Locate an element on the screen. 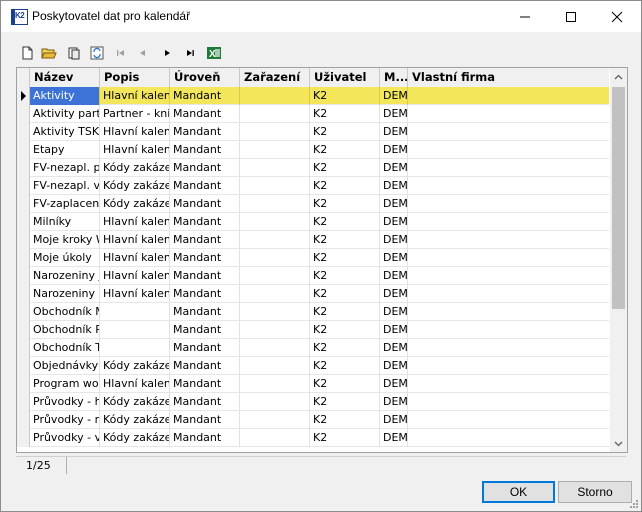 The width and height of the screenshot is (642, 512). cell-nazev: Program works is located at coordinates (65, 384).